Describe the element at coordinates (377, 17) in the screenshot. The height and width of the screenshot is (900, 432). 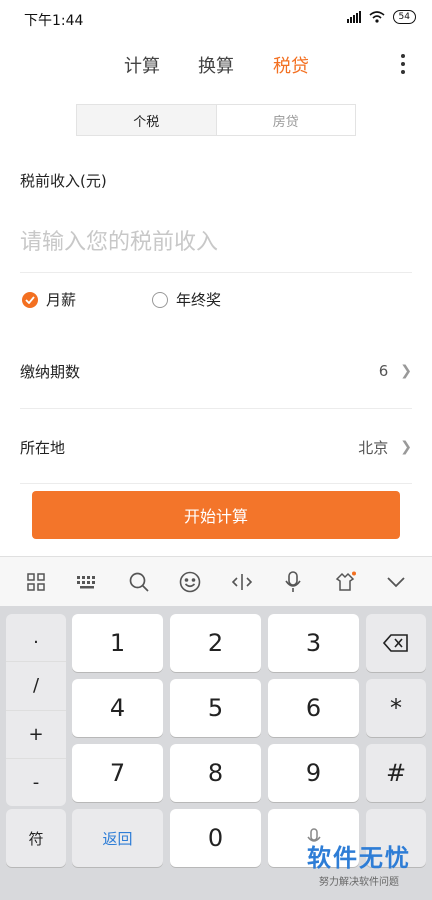
I see `wifi-icon` at that location.